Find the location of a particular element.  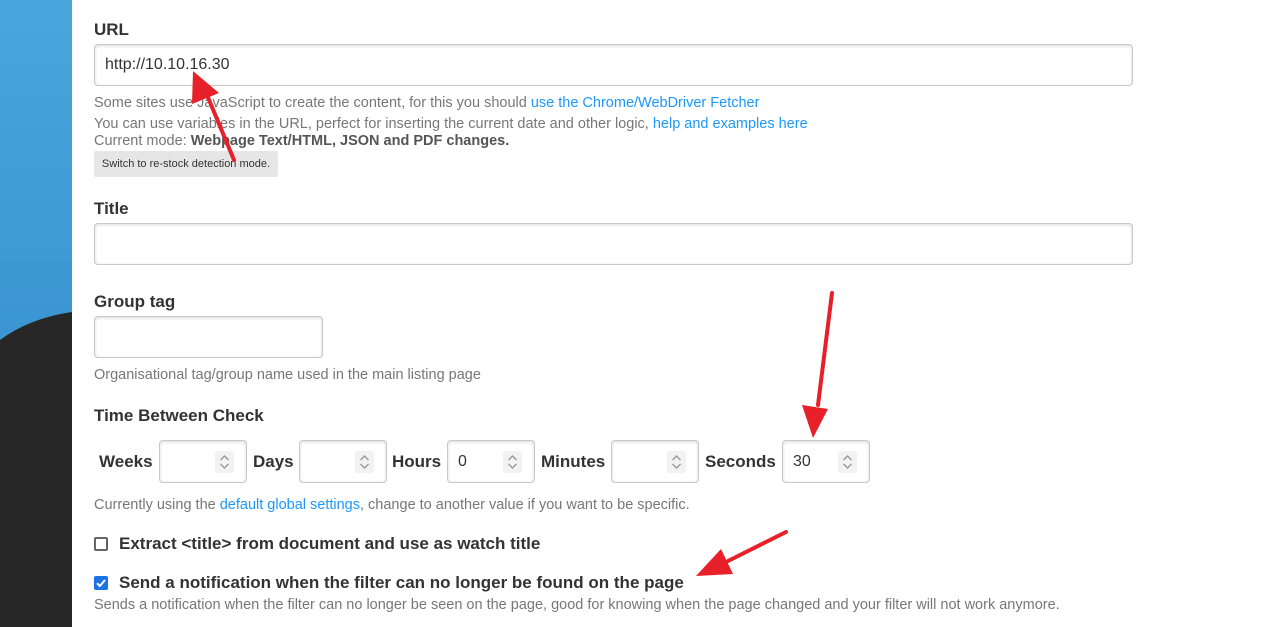

group-tag-input is located at coordinates (208, 337).